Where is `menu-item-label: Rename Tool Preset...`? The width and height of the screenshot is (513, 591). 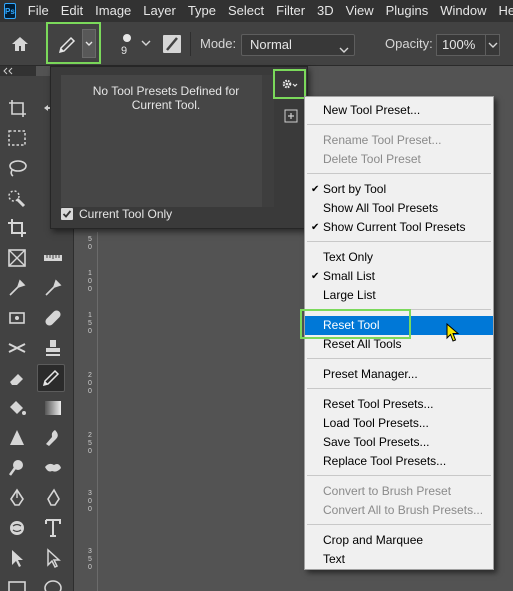
menu-item-label: Rename Tool Preset... is located at coordinates (382, 140).